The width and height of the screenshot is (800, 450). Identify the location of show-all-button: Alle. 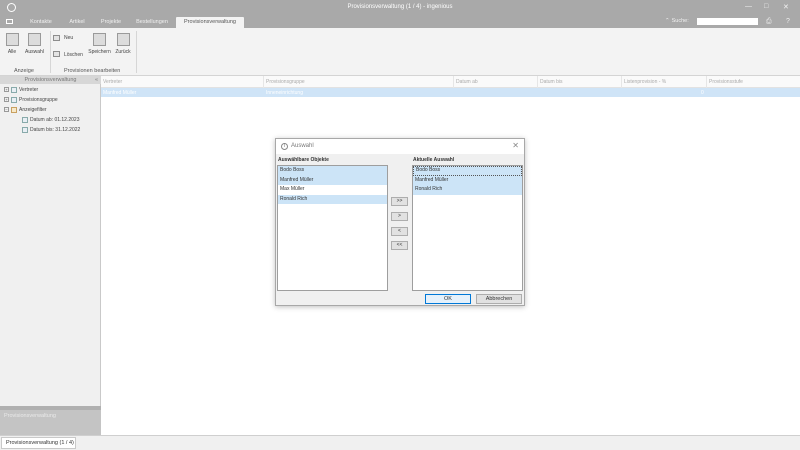
(12, 44).